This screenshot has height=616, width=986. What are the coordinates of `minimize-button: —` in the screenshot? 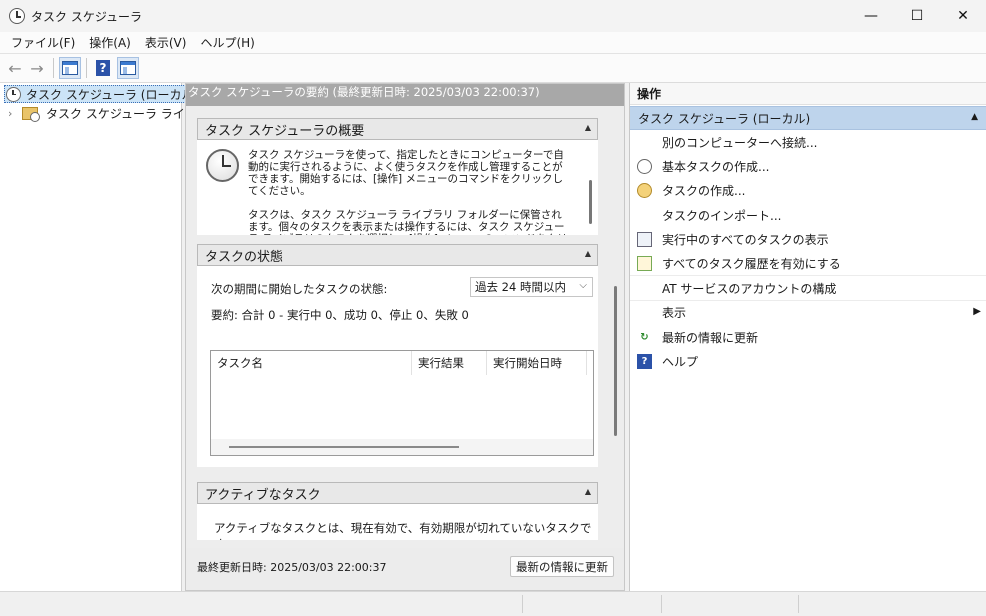 It's located at (871, 16).